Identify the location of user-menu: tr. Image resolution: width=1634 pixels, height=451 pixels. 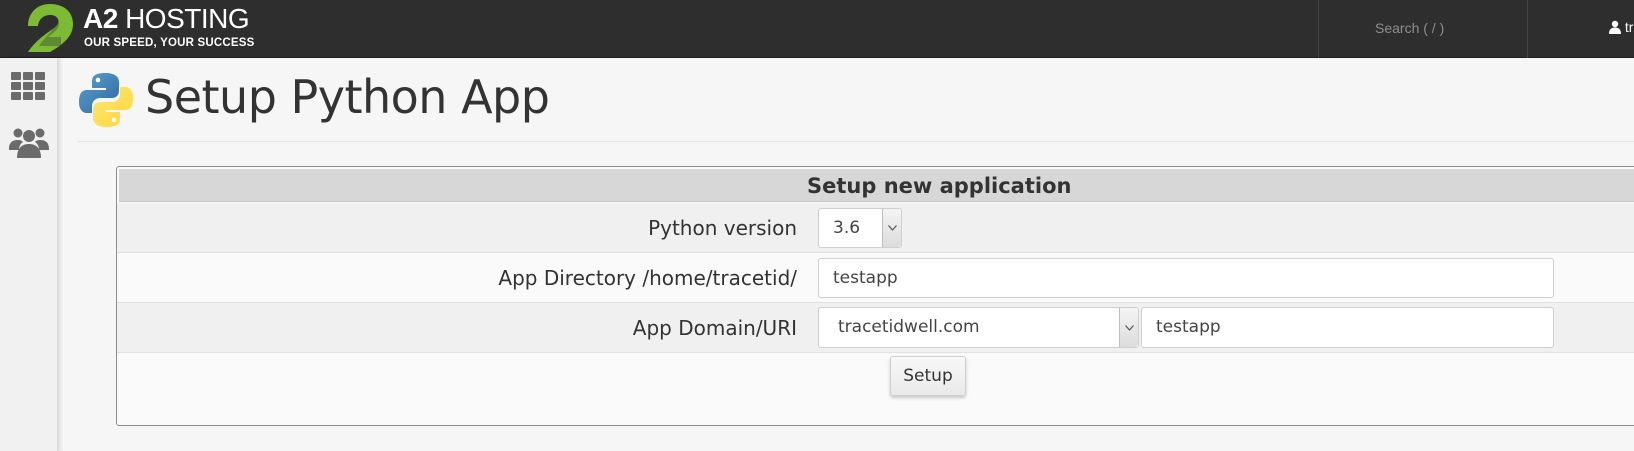
(1621, 29).